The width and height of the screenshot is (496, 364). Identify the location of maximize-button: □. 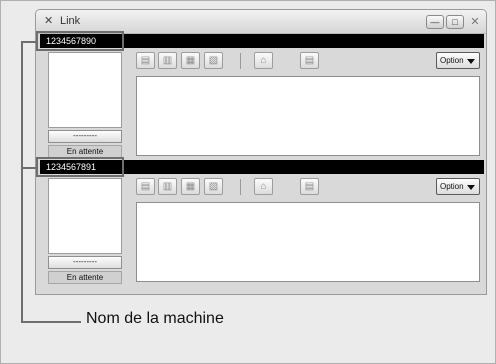
(455, 22).